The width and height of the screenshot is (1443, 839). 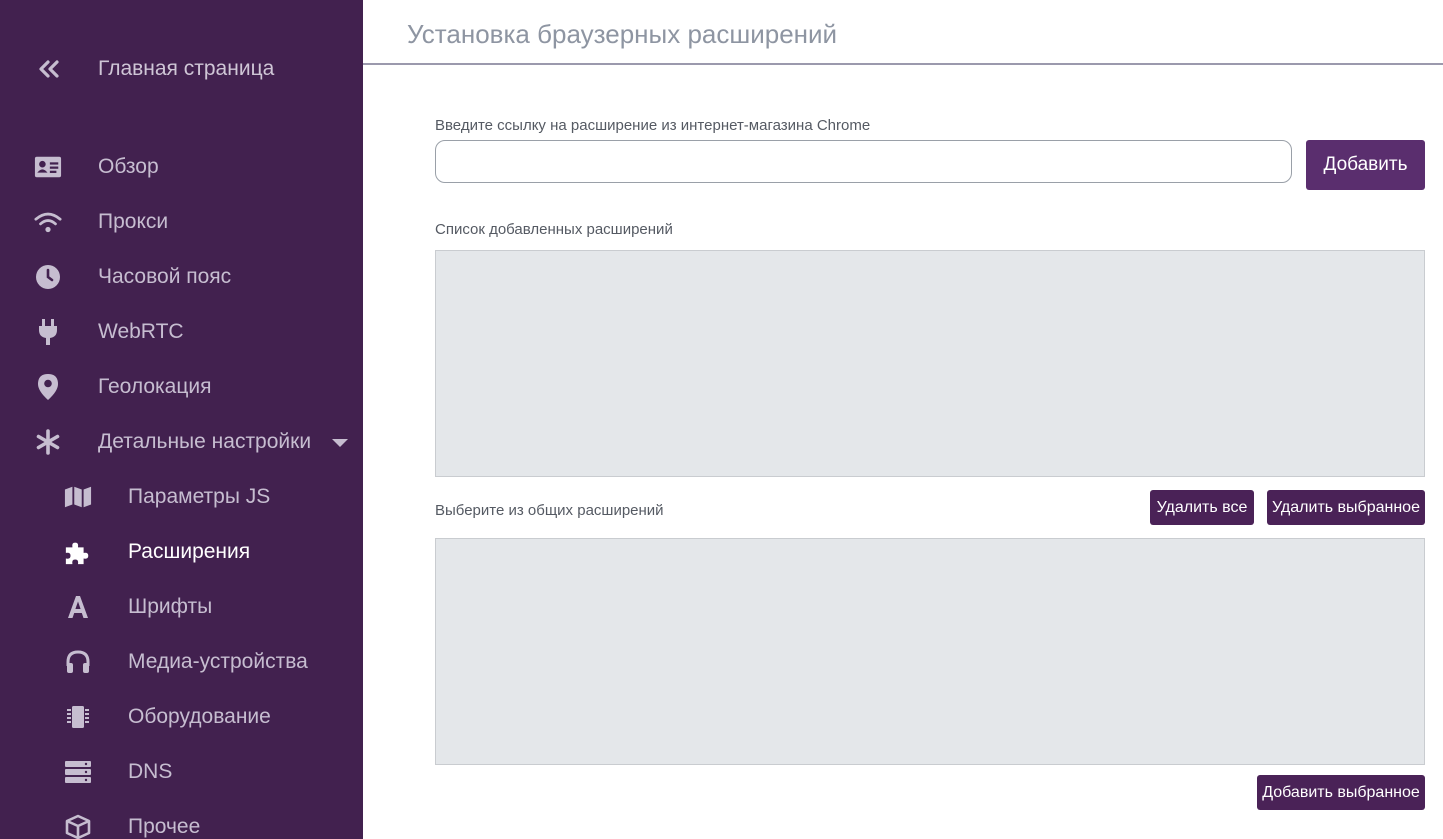 I want to click on sidebar-item-label: Медиа-устройства, so click(x=218, y=661).